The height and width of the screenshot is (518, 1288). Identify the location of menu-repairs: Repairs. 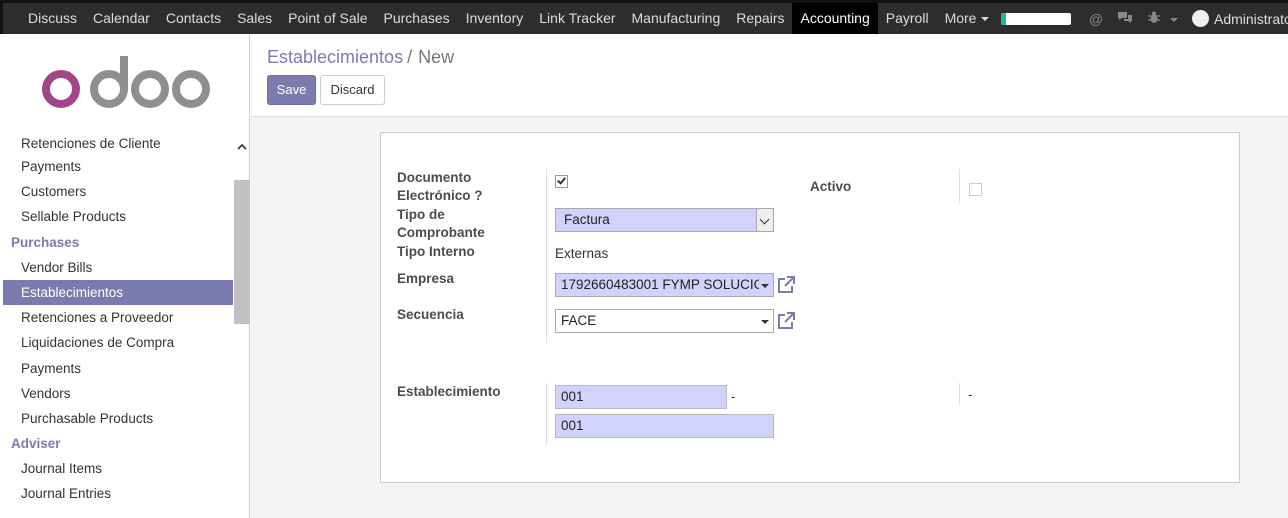
(760, 18).